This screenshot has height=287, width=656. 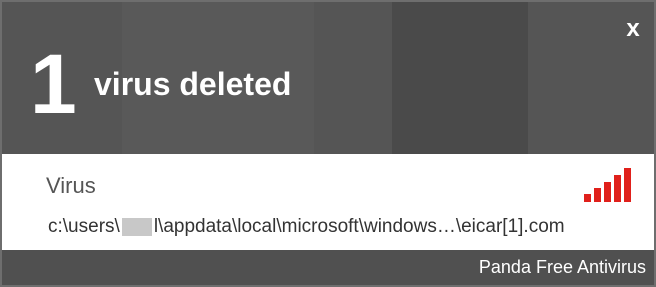 What do you see at coordinates (562, 267) in the screenshot?
I see `product-name: Panda Free Antivirus` at bounding box center [562, 267].